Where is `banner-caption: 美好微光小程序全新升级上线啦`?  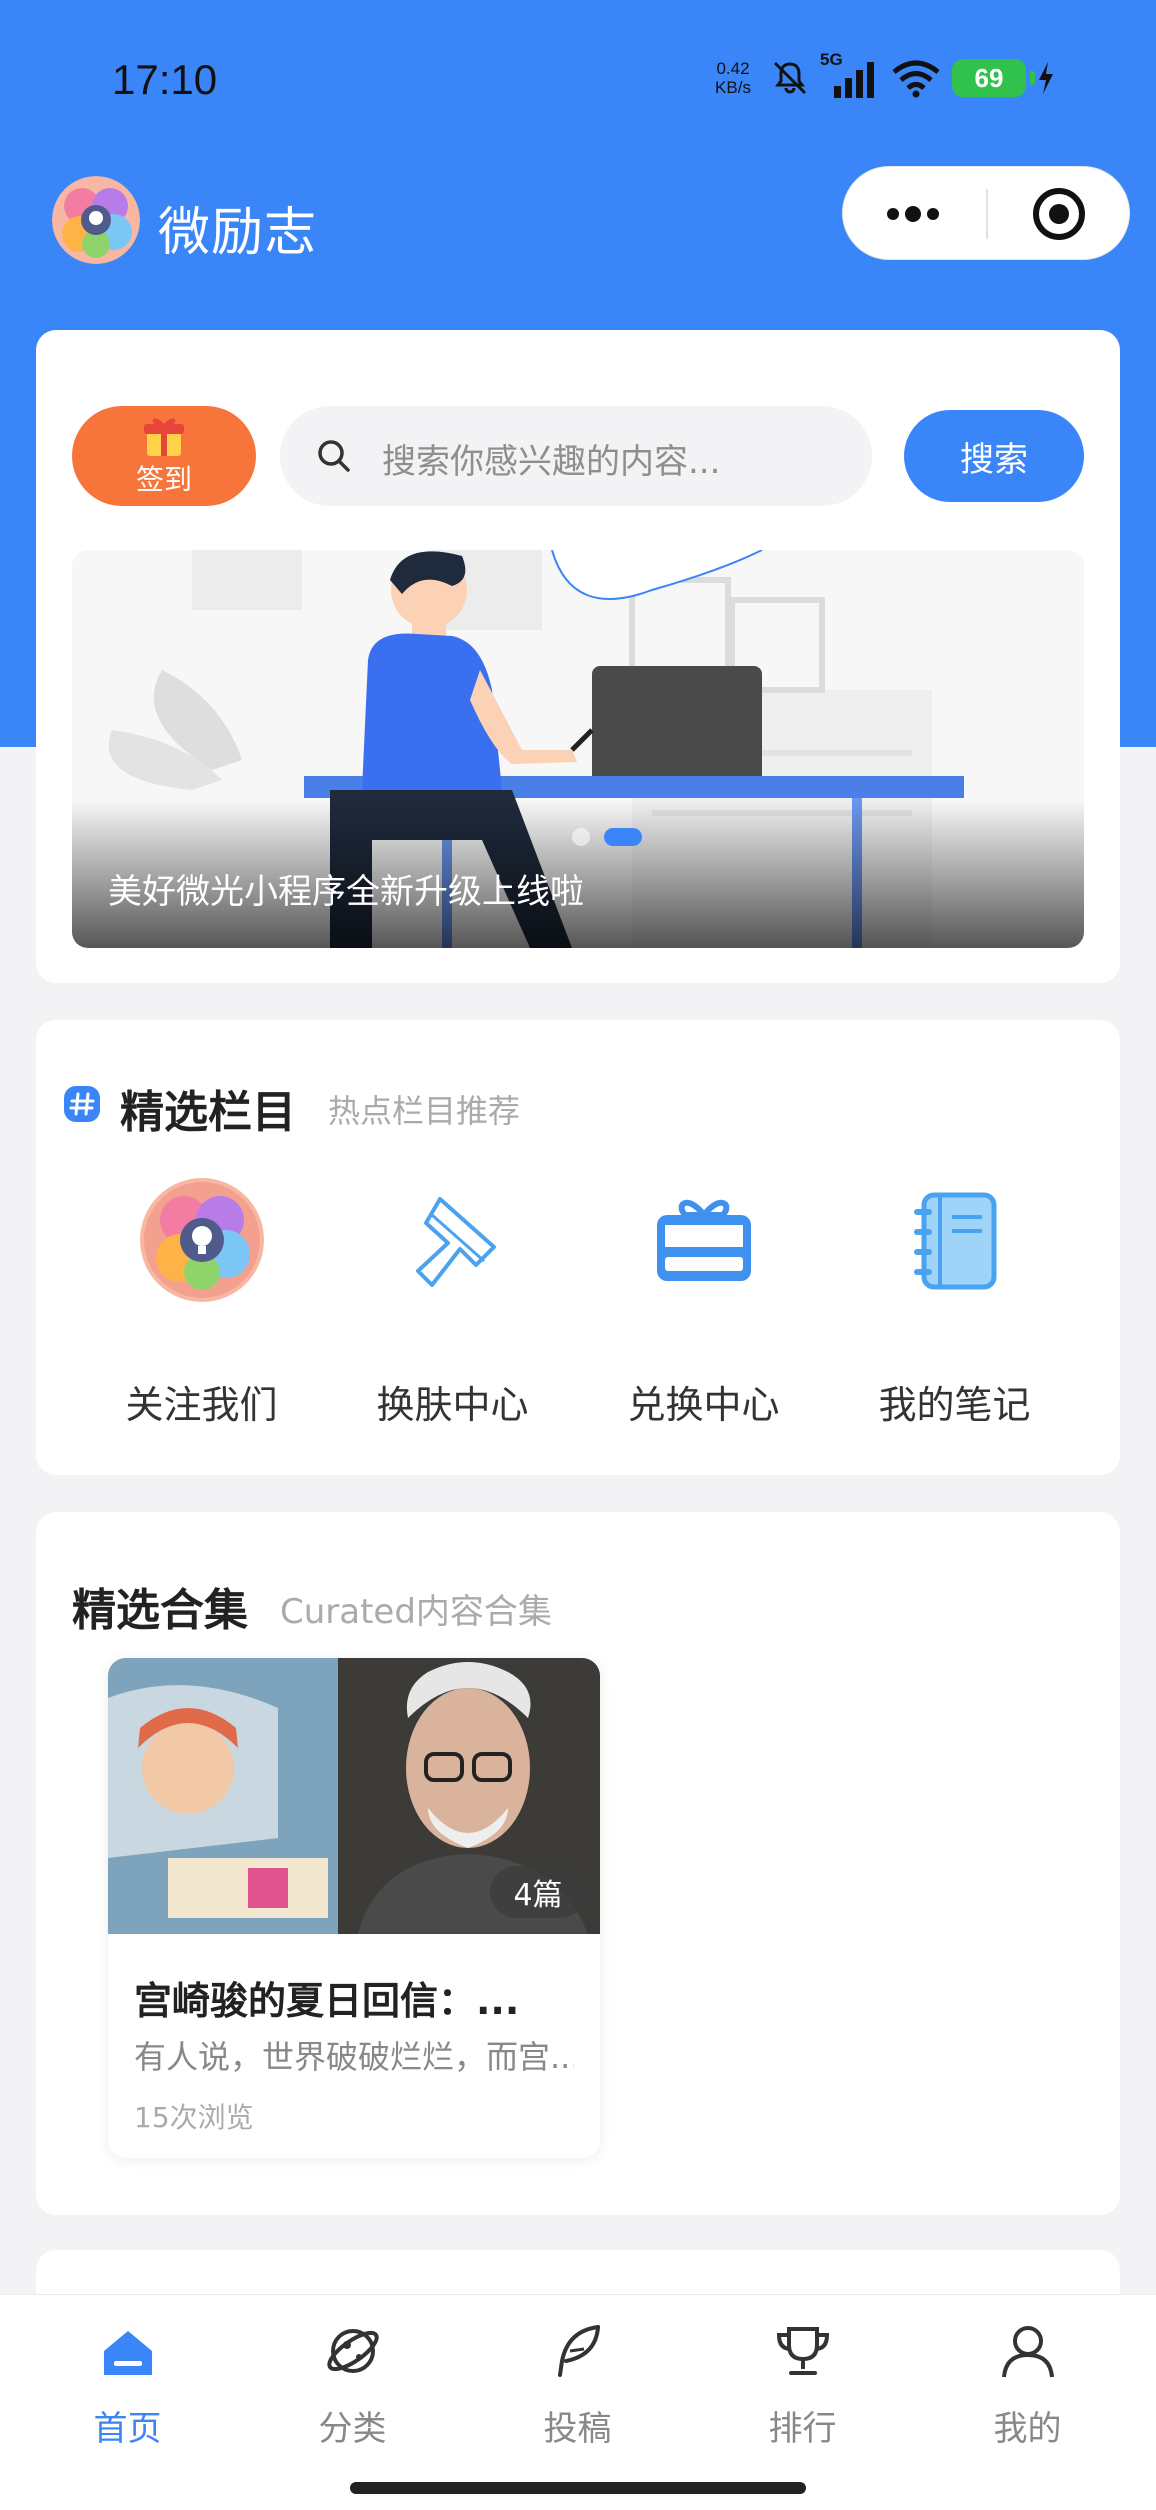
banner-caption: 美好微光小程序全新升级上线啦 is located at coordinates (346, 892).